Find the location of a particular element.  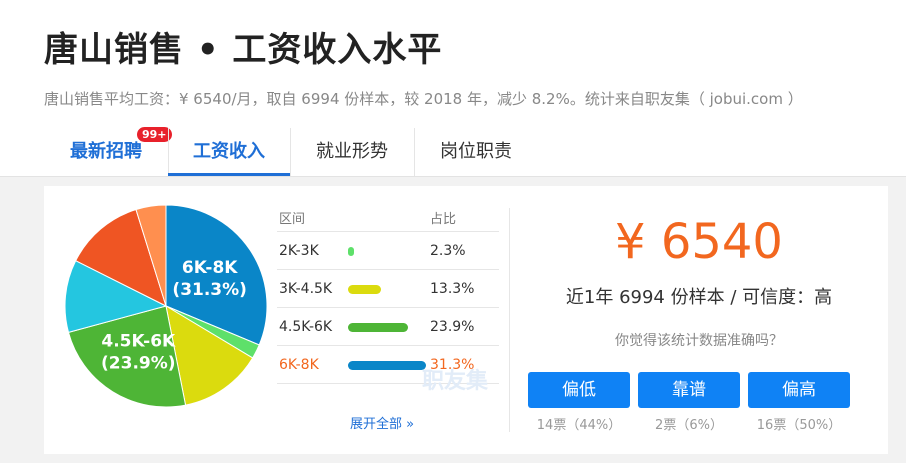

tab-latest-jobs-label: 最新招聘 is located at coordinates (106, 151).